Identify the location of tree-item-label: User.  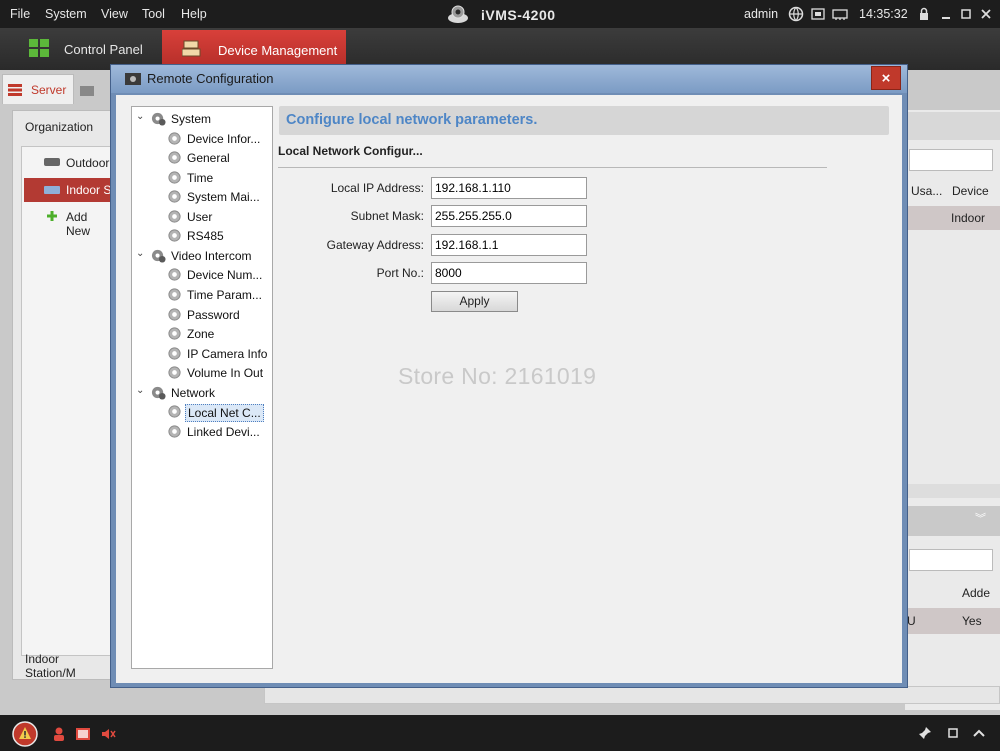
(200, 216).